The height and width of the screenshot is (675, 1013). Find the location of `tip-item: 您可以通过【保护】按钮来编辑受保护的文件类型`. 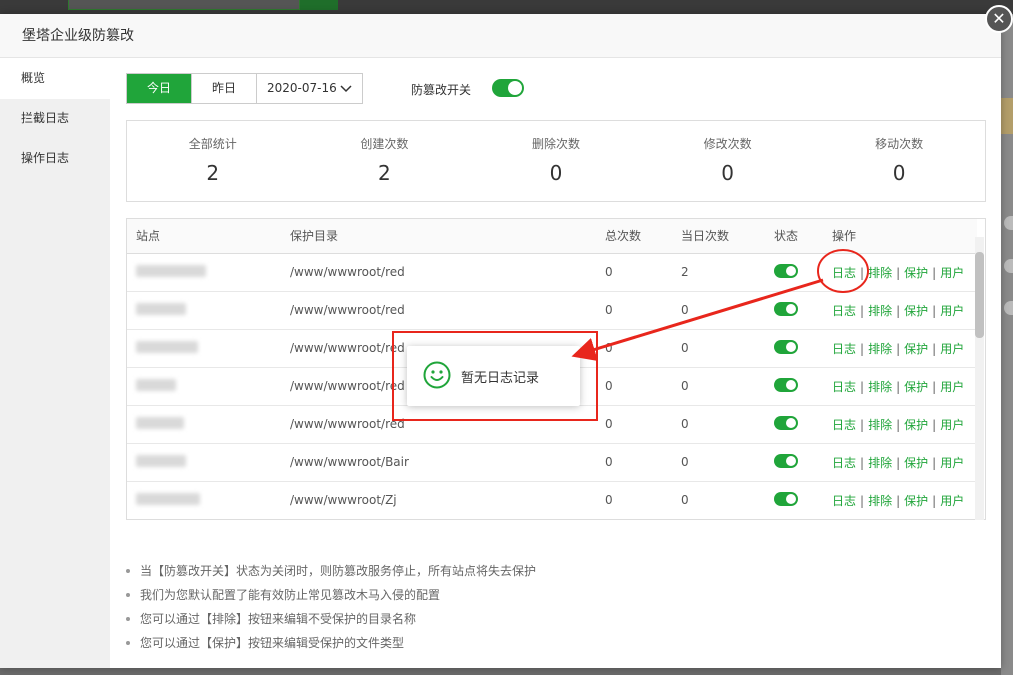

tip-item: 您可以通过【保护】按钮来编辑受保护的文件类型 is located at coordinates (331, 643).